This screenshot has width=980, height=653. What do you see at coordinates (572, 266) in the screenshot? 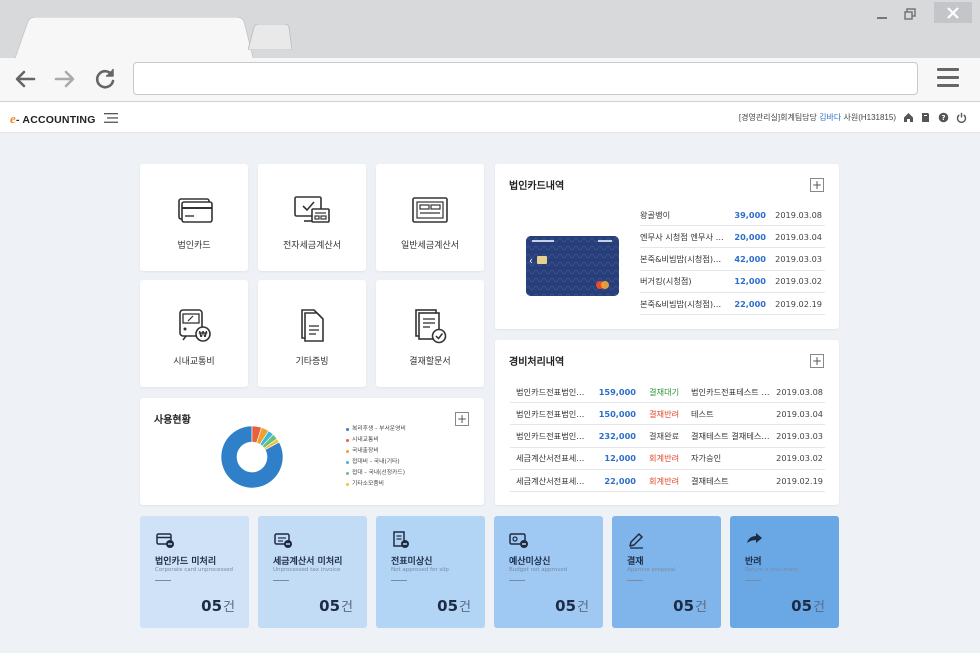
I see `corporate-card-image` at bounding box center [572, 266].